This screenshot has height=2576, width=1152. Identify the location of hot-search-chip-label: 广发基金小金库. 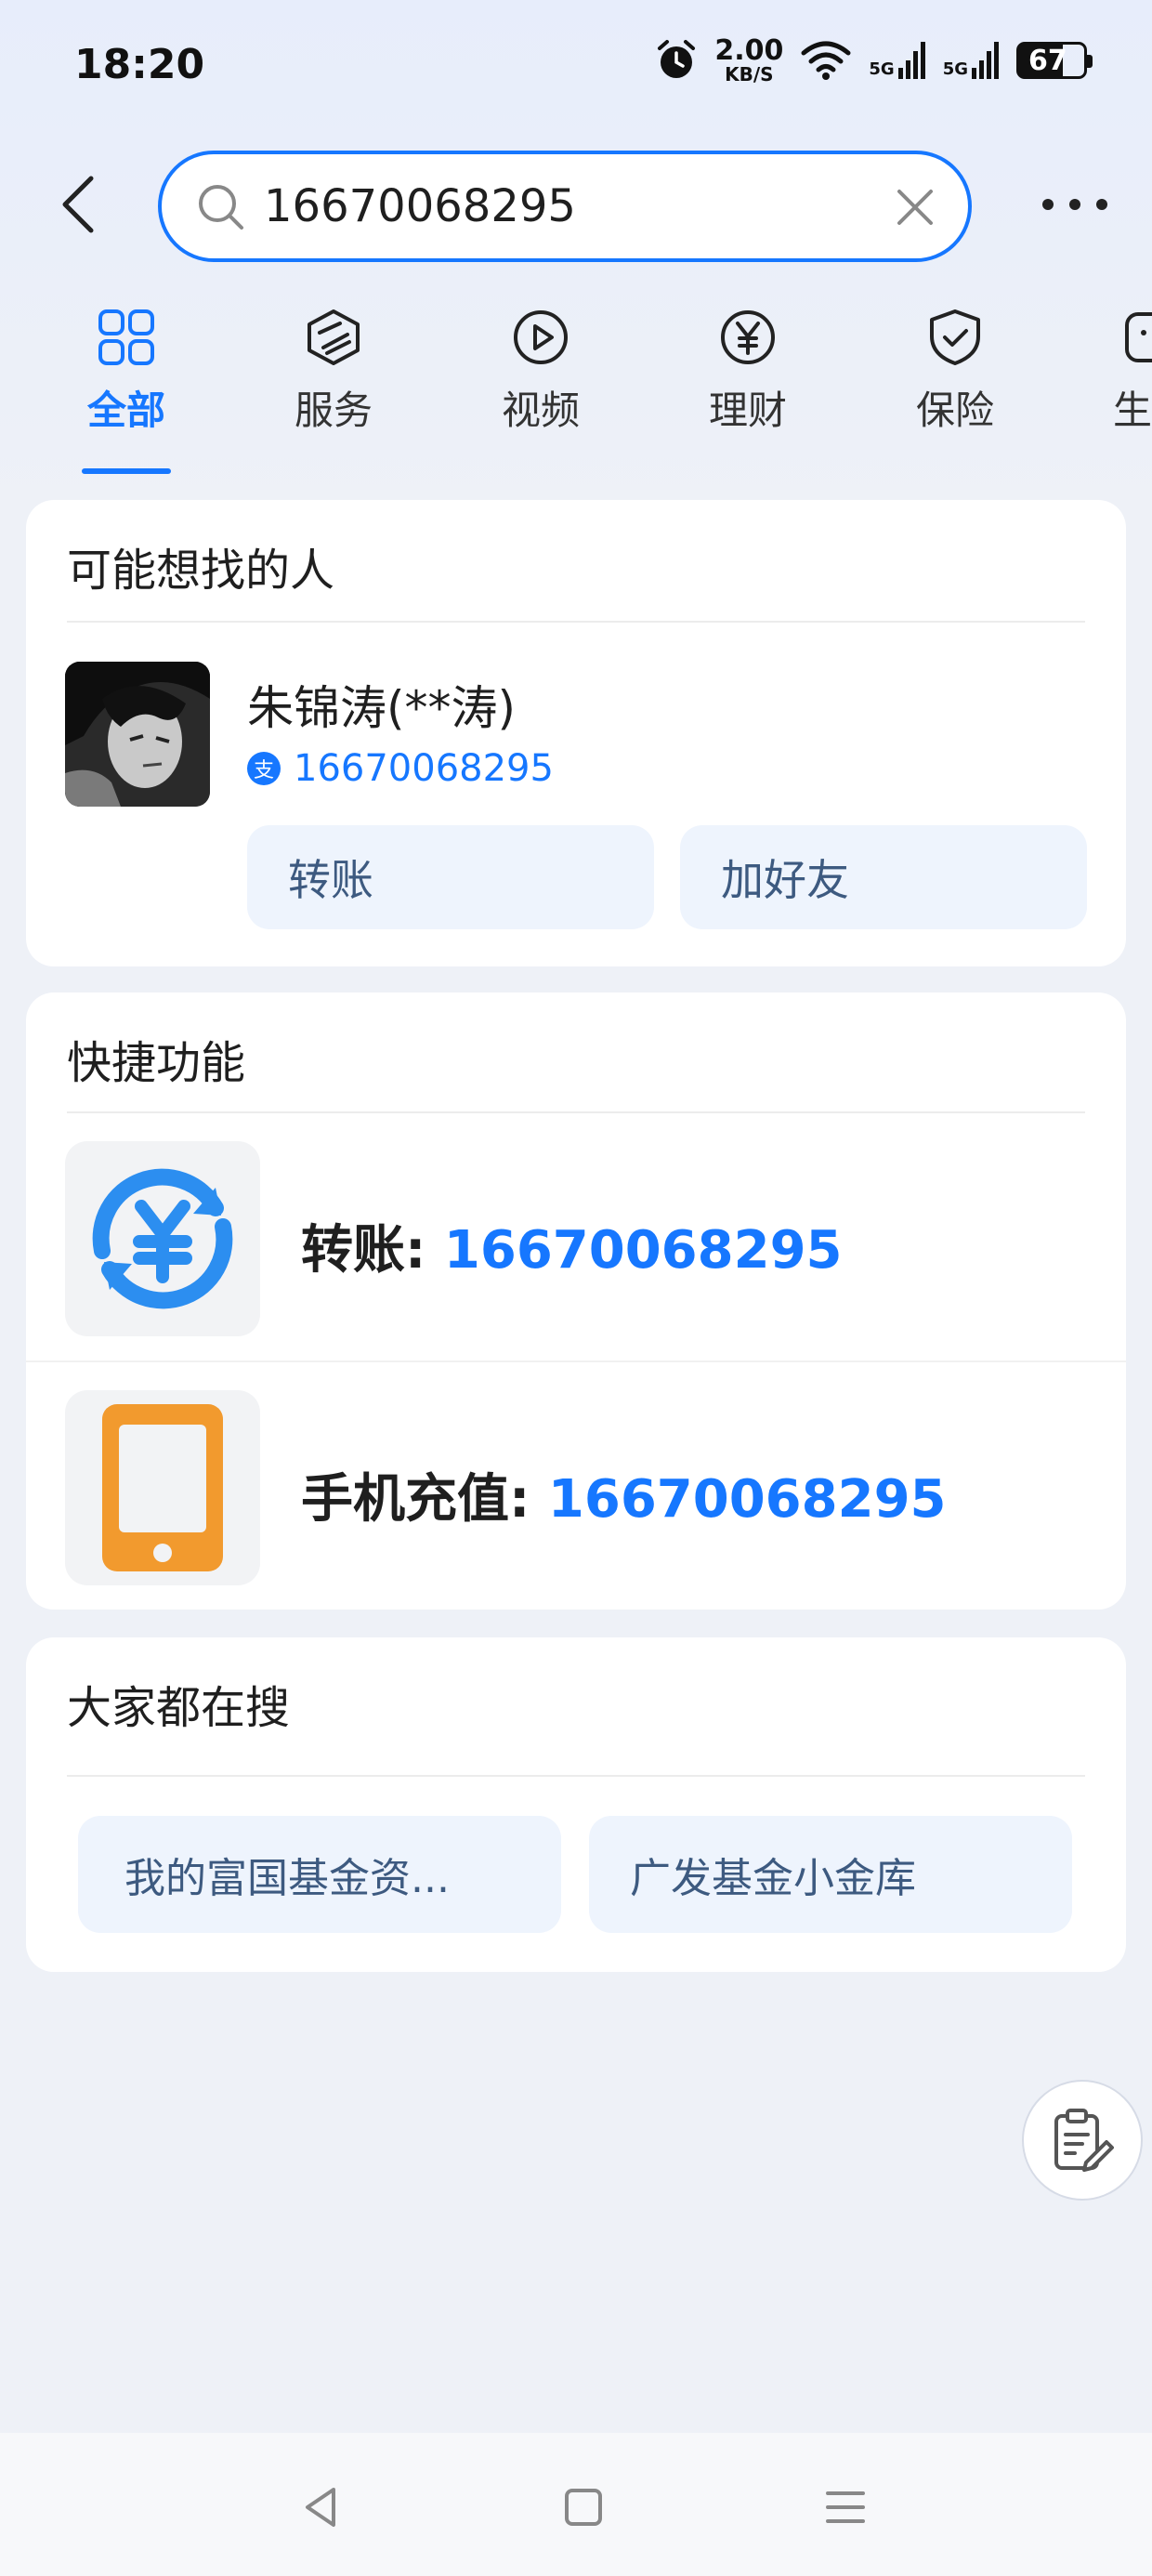
(773, 1878).